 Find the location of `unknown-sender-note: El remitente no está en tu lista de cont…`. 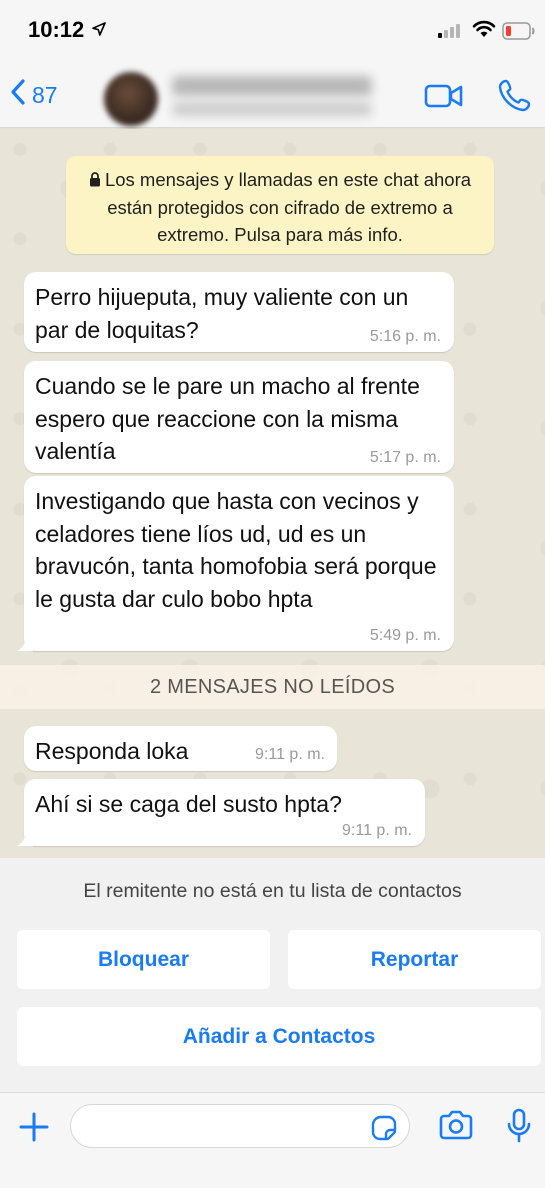

unknown-sender-note: El remitente no está en tu lista de cont… is located at coordinates (272, 891).